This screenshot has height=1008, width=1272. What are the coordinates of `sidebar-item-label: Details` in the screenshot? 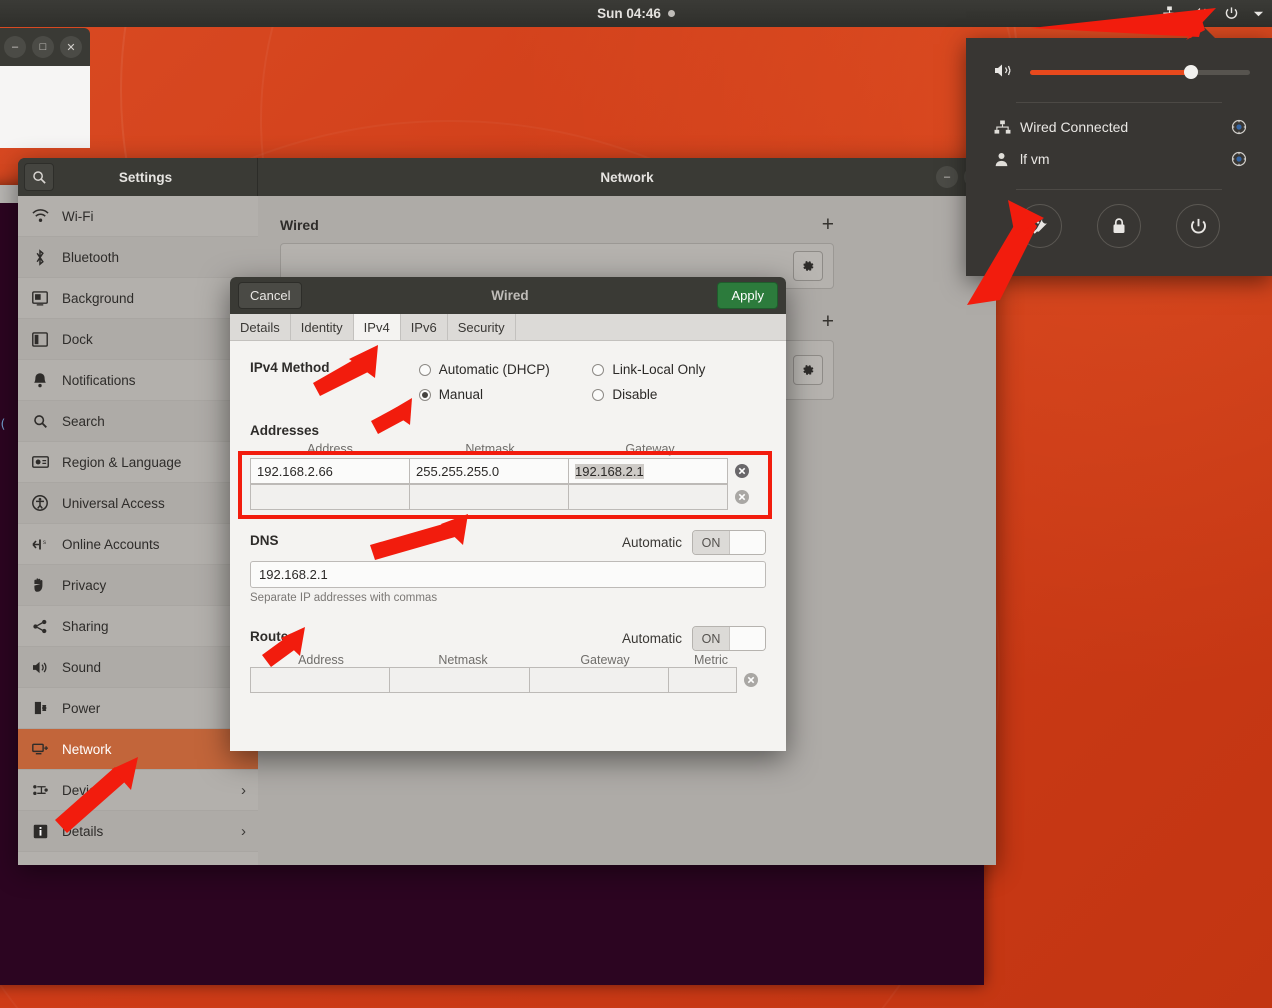 It's located at (83, 831).